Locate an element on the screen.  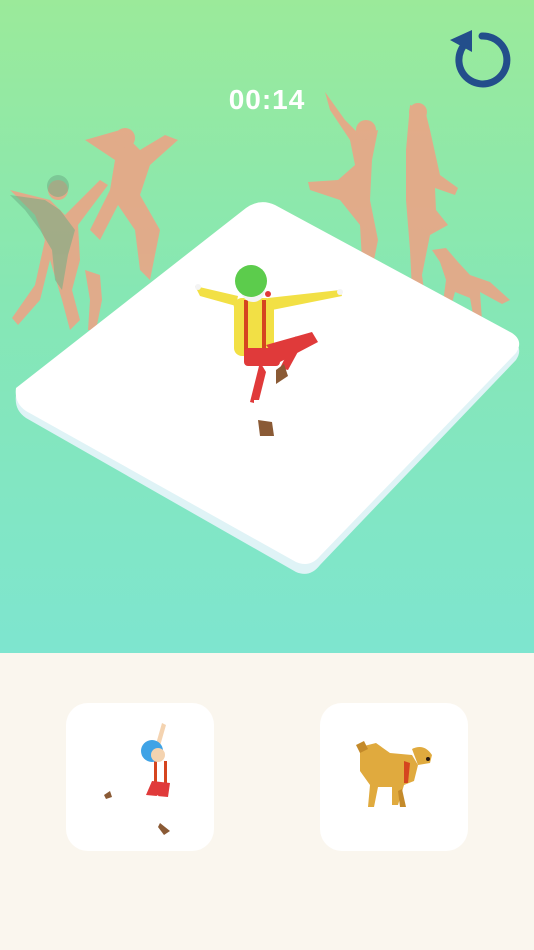
timer-display: 00:14 is located at coordinates (267, 99).